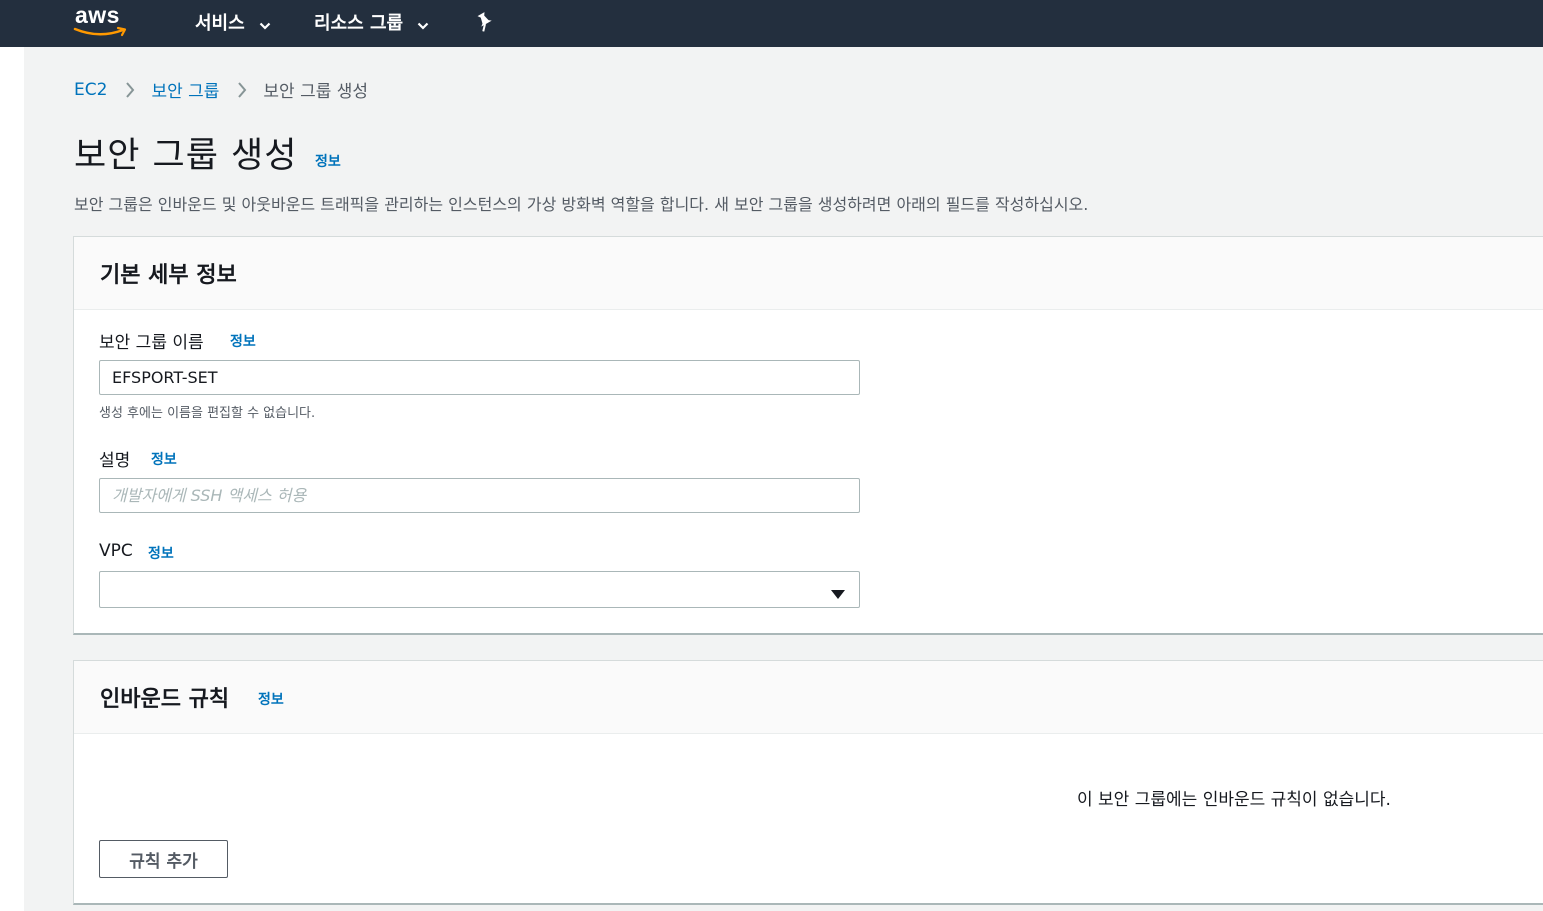 Image resolution: width=1543 pixels, height=911 pixels. Describe the element at coordinates (165, 699) in the screenshot. I see `inbound-rules-title: 인바운드 규칙` at that location.